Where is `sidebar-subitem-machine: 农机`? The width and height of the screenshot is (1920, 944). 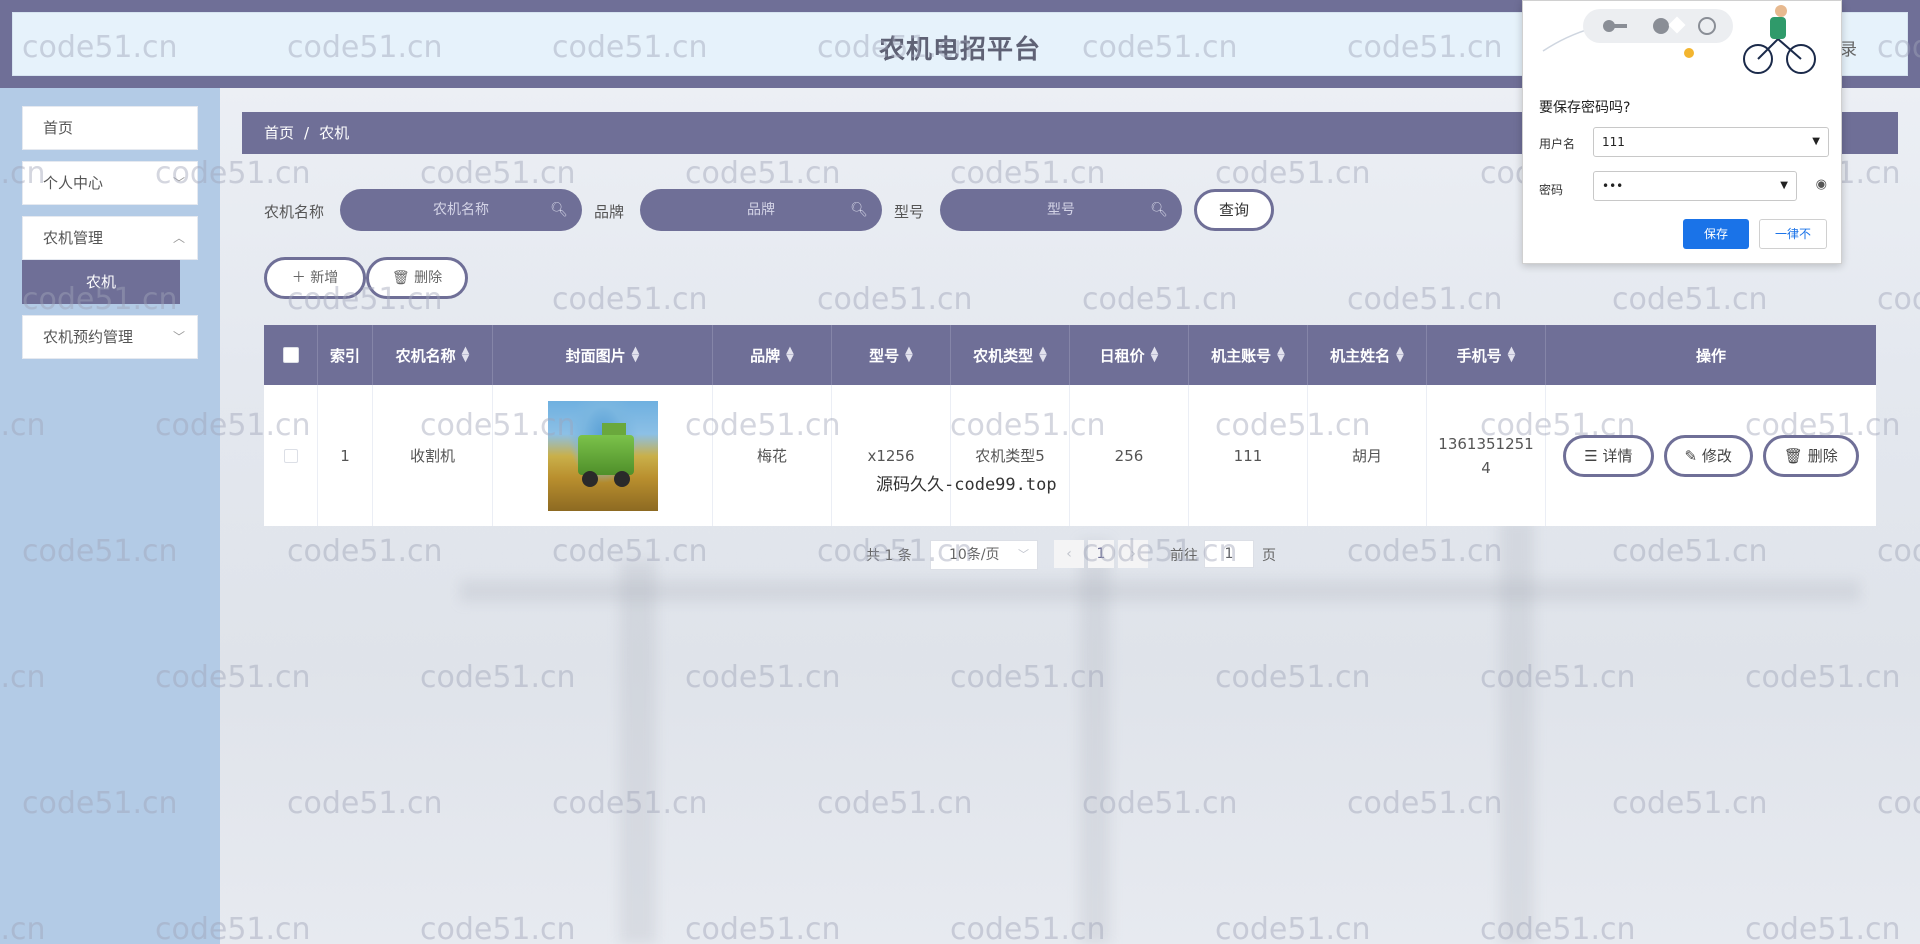 sidebar-subitem-machine: 农机 is located at coordinates (101, 282).